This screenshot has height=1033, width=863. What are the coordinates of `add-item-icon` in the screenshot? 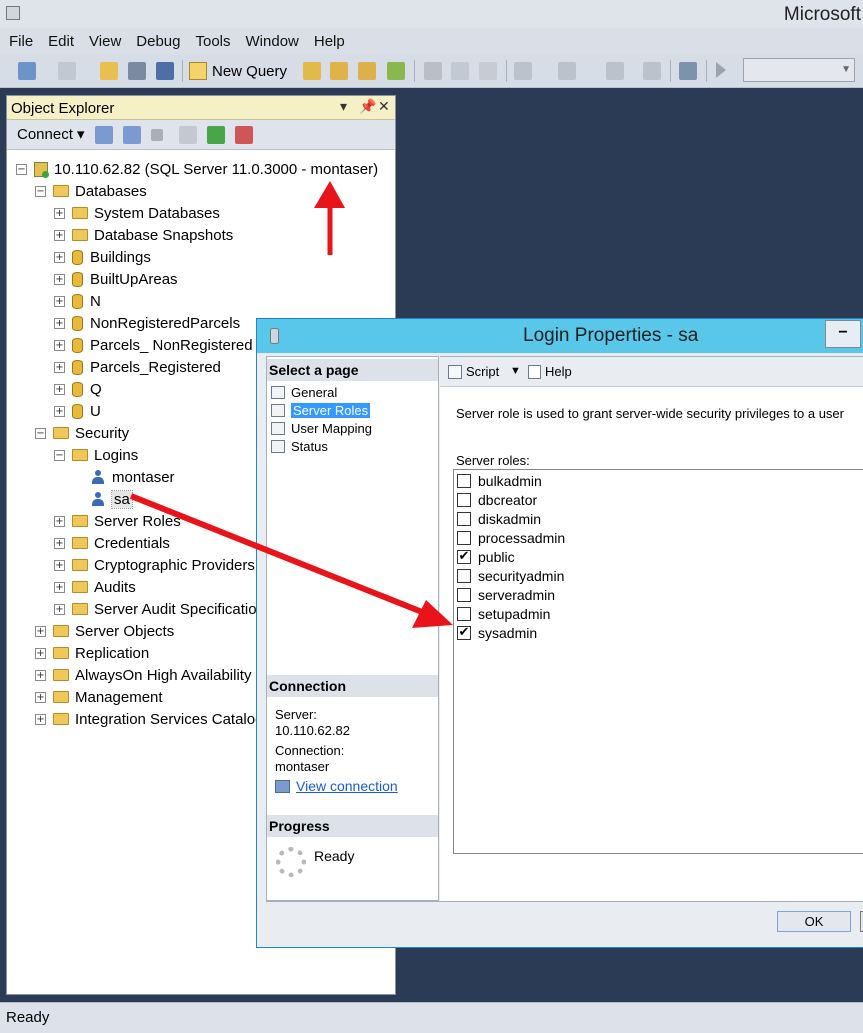 It's located at (67, 71).